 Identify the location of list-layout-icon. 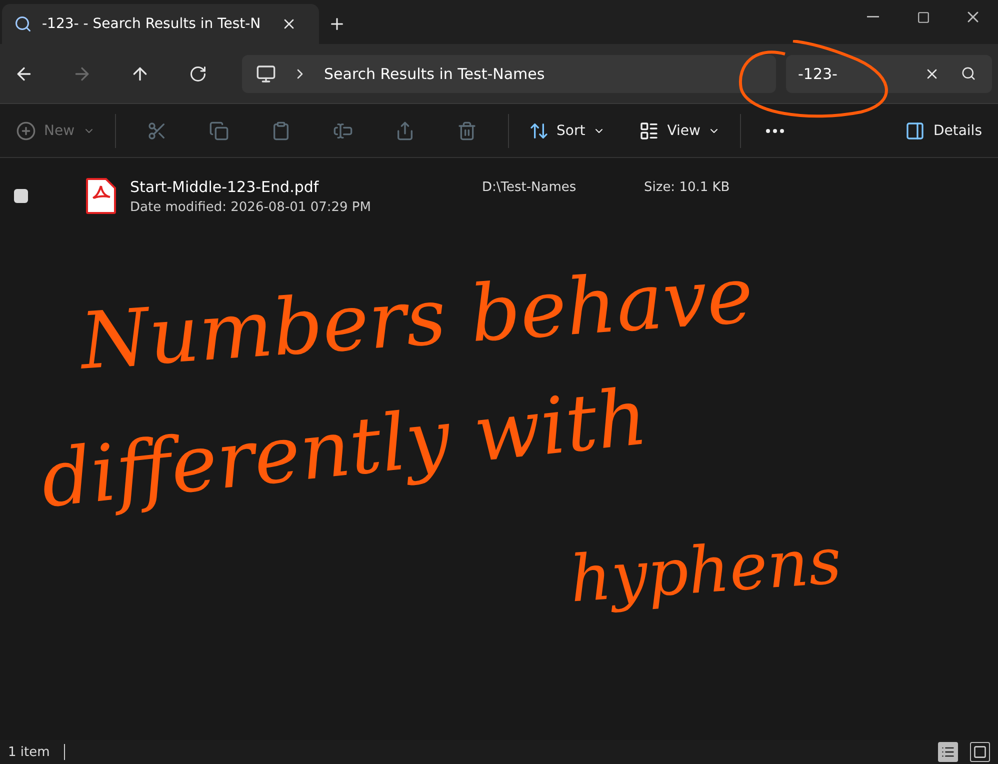
(649, 130).